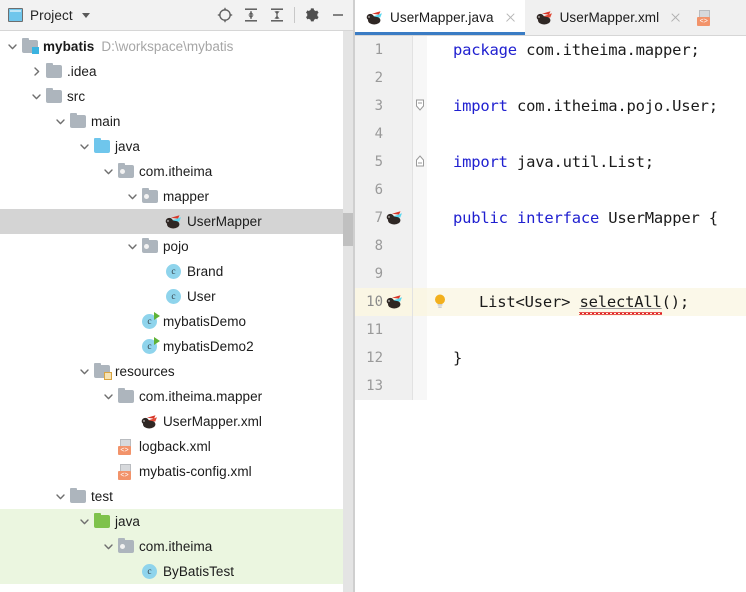 Image resolution: width=746 pixels, height=592 pixels. Describe the element at coordinates (384, 106) in the screenshot. I see `editor-gutter-3: 3` at that location.